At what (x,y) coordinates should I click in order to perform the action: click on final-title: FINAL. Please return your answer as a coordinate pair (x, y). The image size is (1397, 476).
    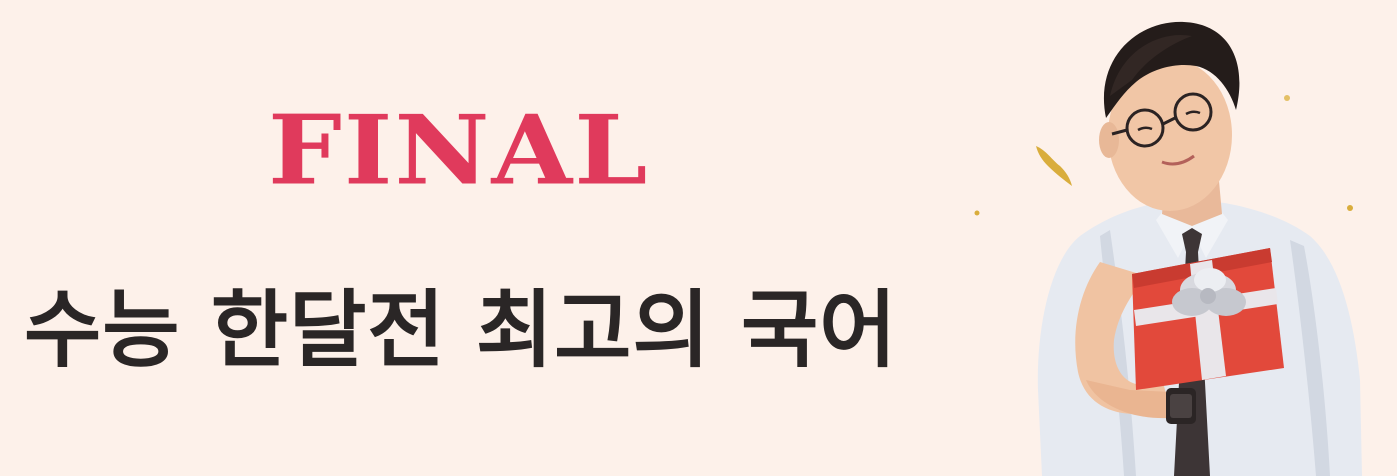
    Looking at the image, I should click on (459, 150).